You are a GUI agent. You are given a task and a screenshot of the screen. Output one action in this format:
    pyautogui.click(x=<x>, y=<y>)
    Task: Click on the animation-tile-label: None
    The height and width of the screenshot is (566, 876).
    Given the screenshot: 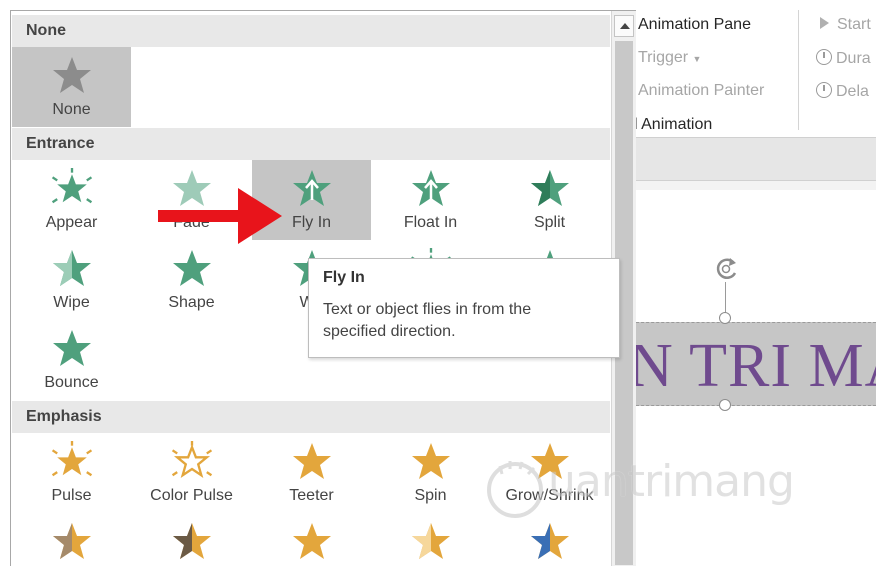 What is the action you would take?
    pyautogui.click(x=71, y=109)
    